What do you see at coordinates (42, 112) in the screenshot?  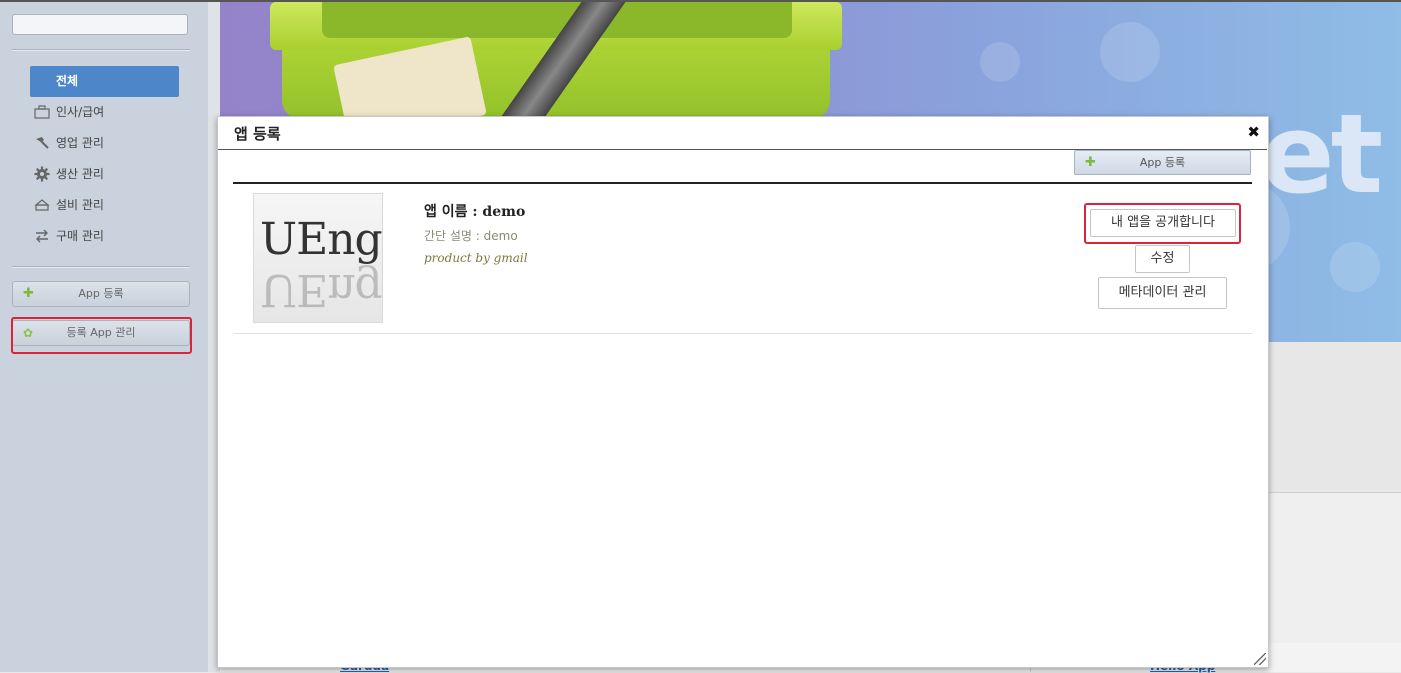 I see `briefcase-icon` at bounding box center [42, 112].